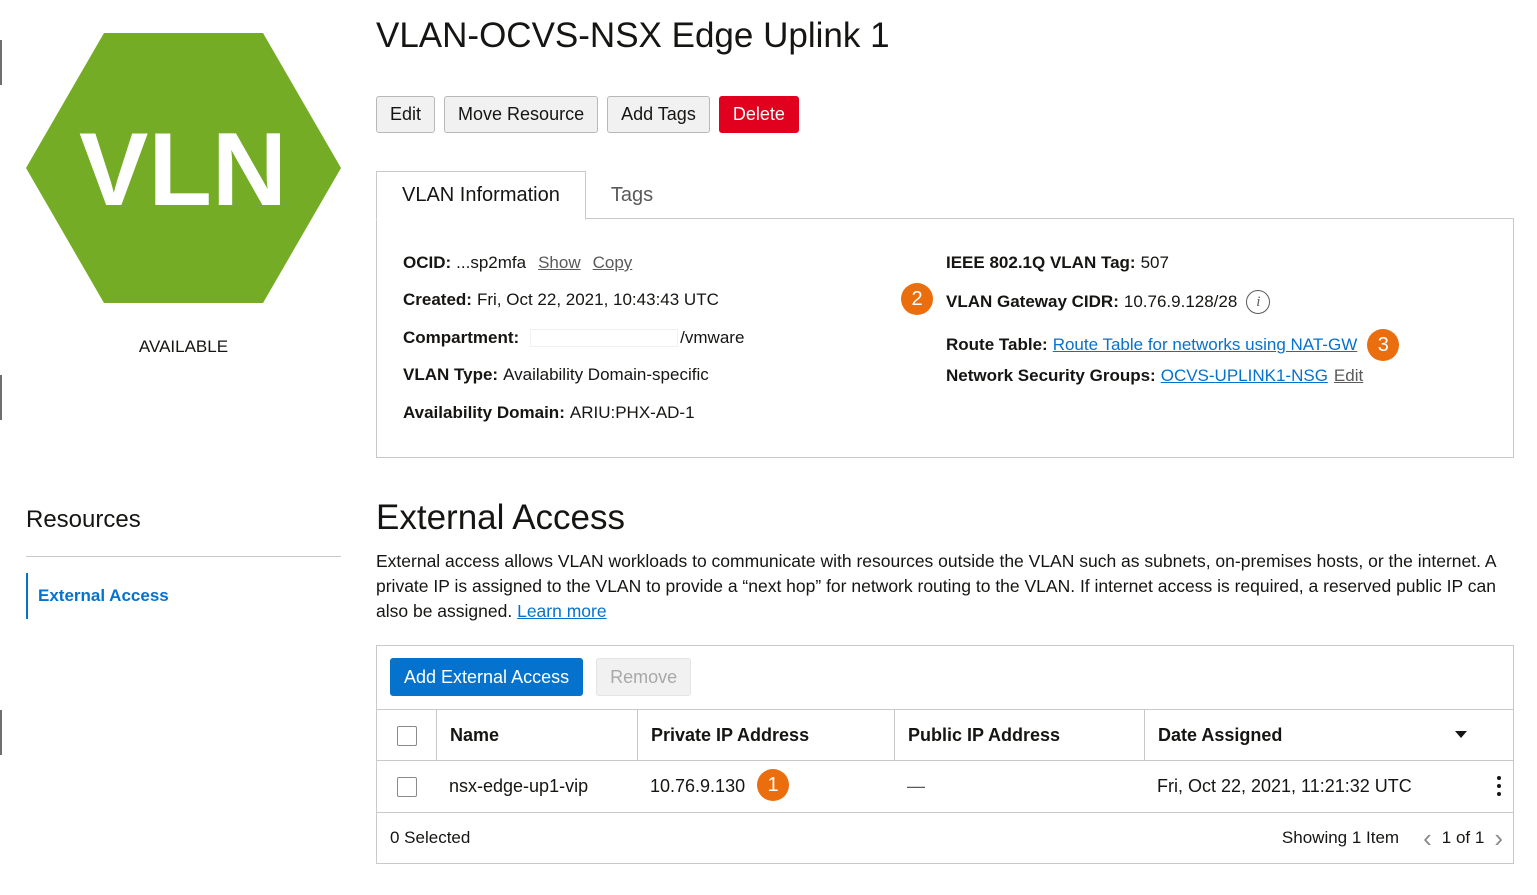  What do you see at coordinates (917, 299) in the screenshot?
I see `callout-badge-2: 2` at bounding box center [917, 299].